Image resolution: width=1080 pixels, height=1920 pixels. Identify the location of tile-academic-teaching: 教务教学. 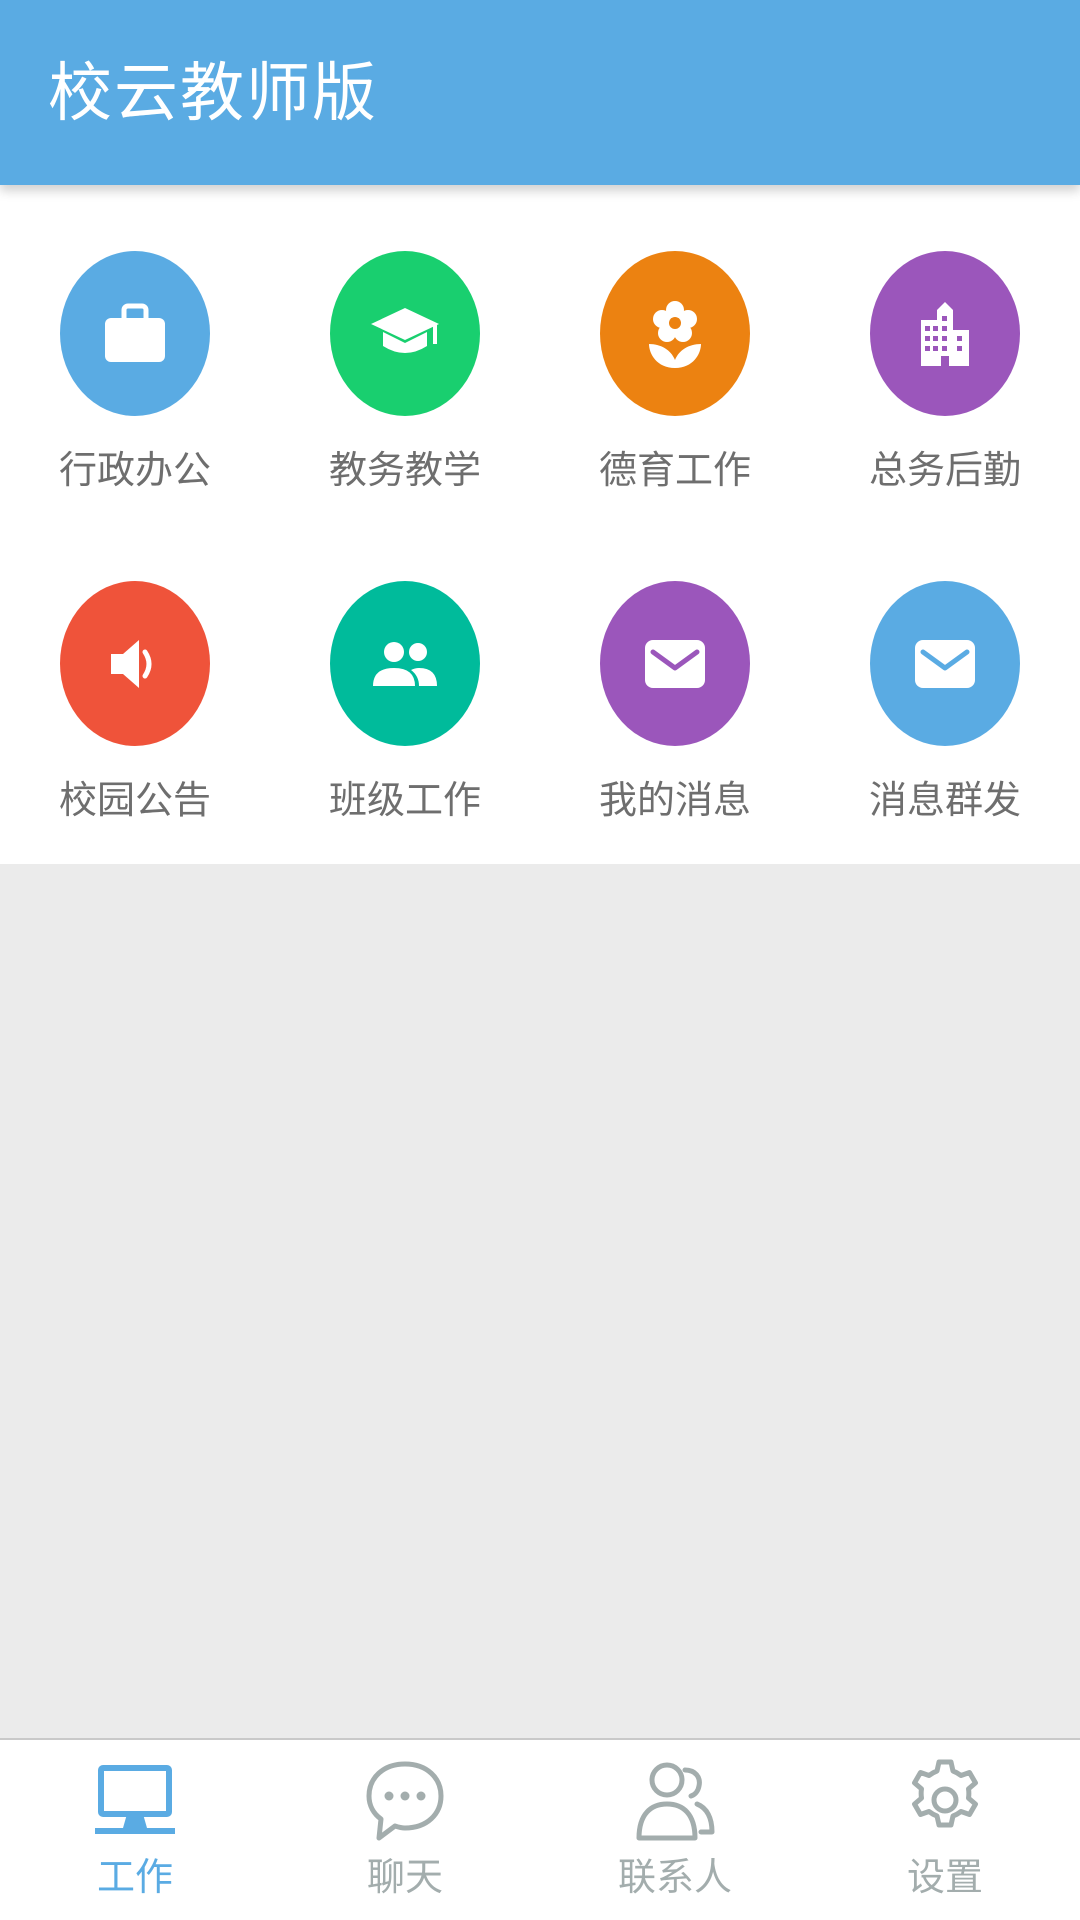
(405, 350).